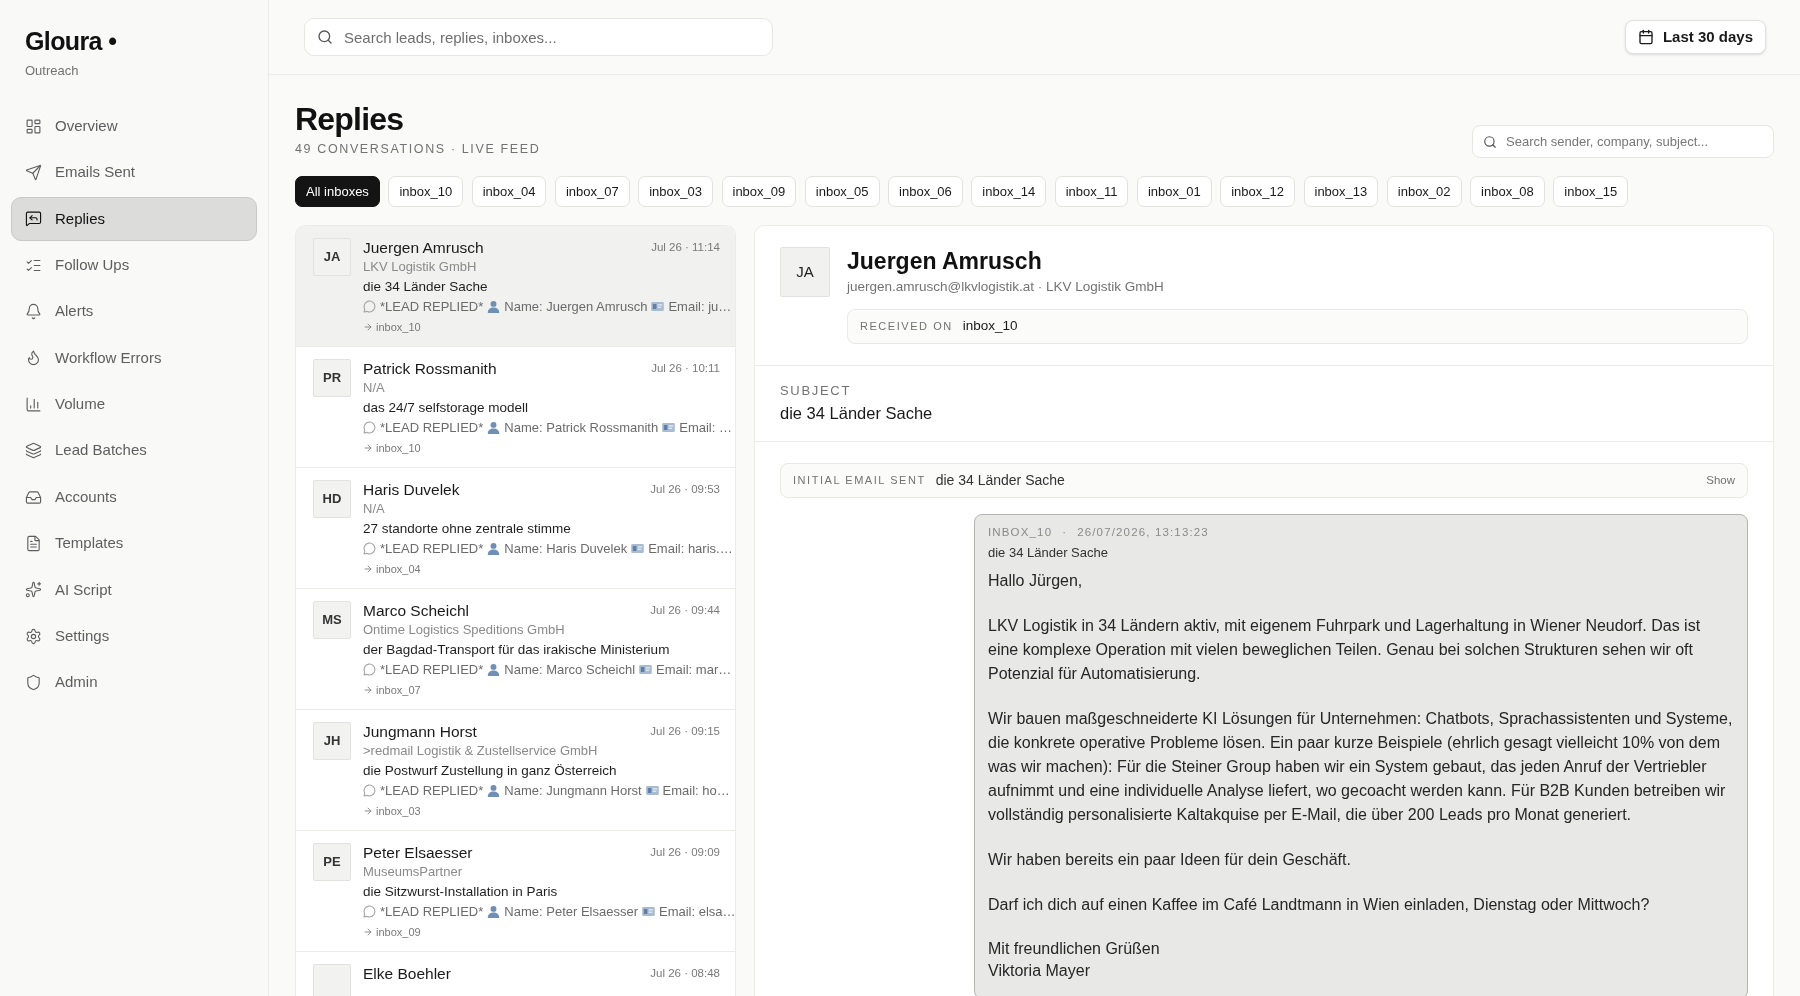  Describe the element at coordinates (1424, 191) in the screenshot. I see `filter-chip: inbox_02` at that location.